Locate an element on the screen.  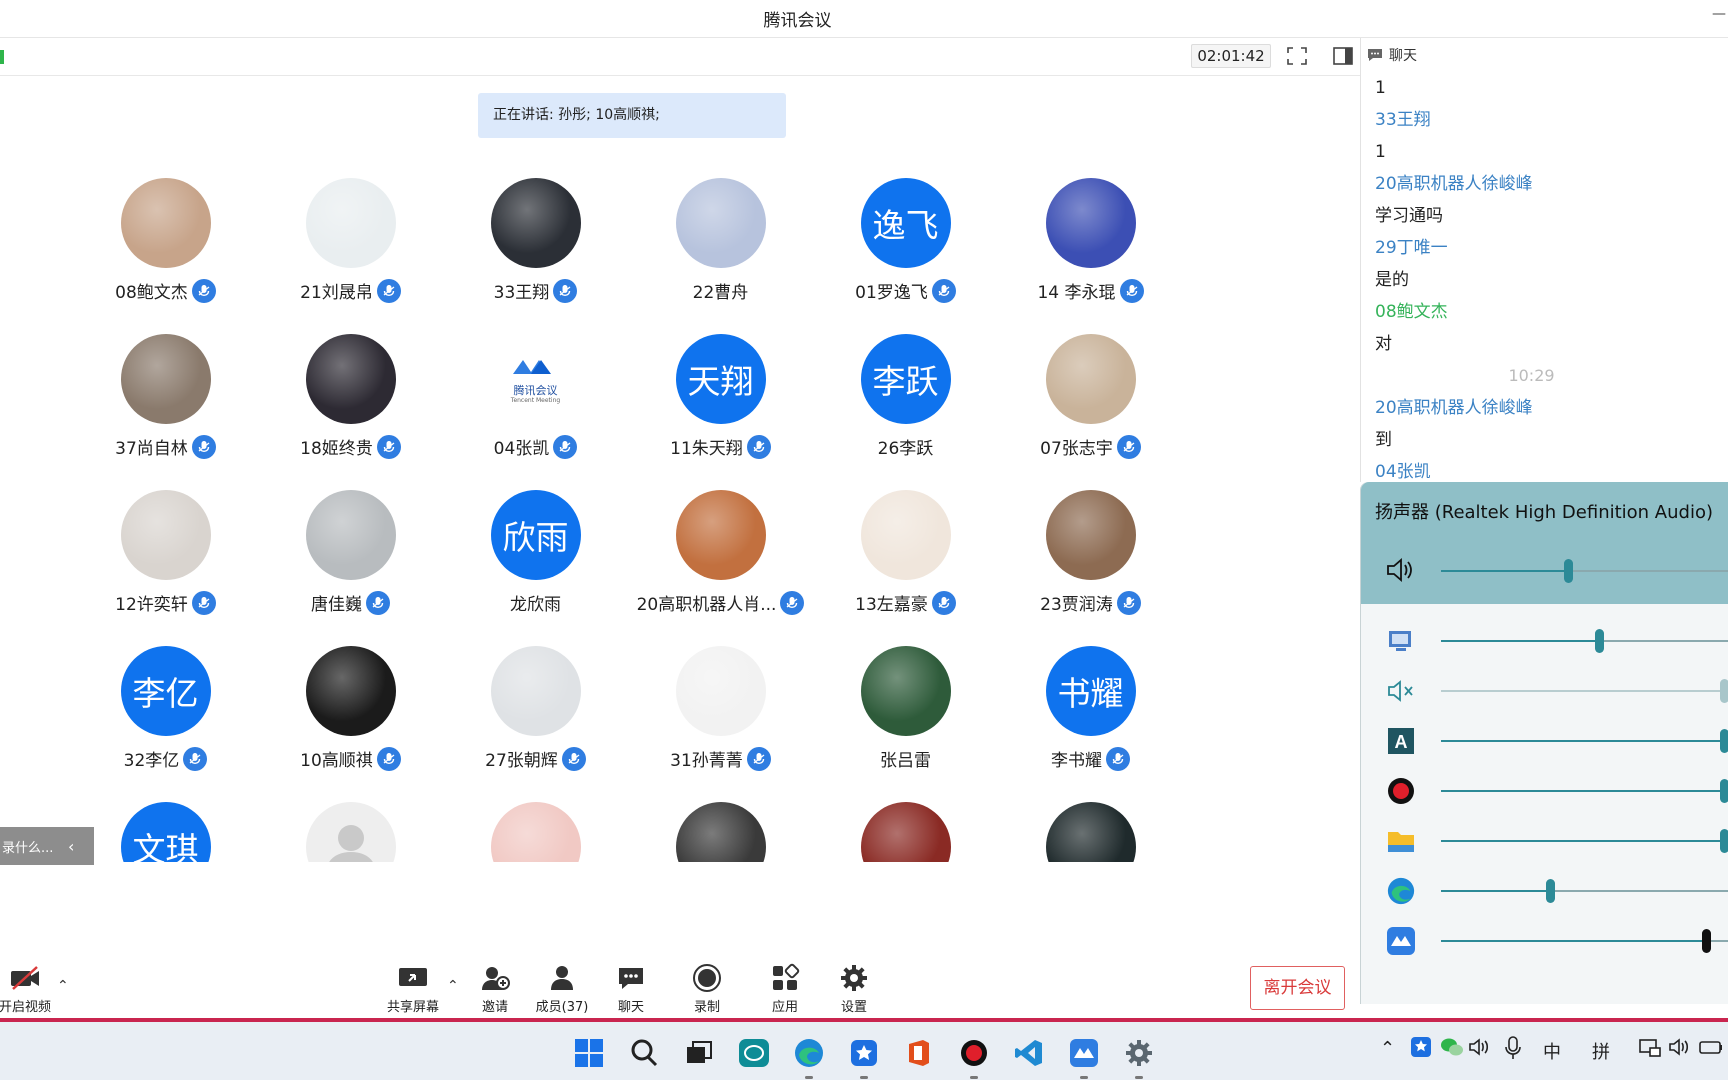
tray-speaker-icon is located at coordinates (1679, 1049).